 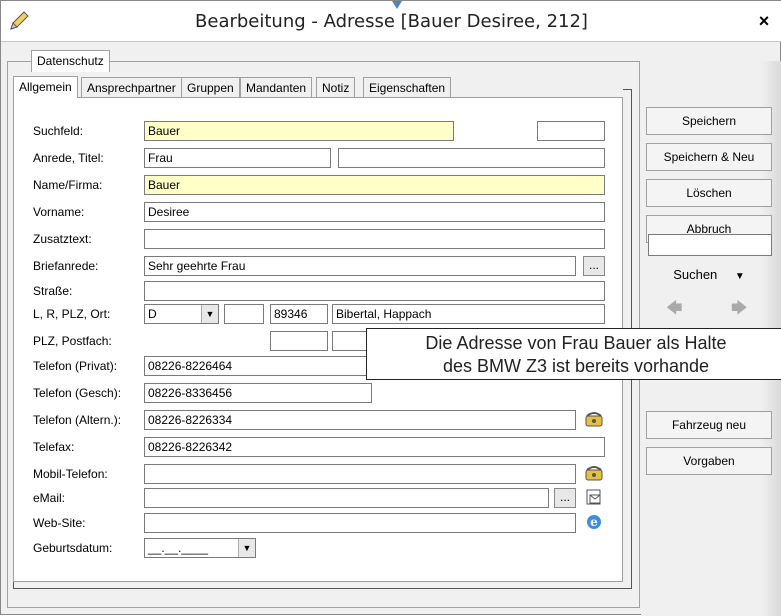 What do you see at coordinates (62, 239) in the screenshot?
I see `label-zusatztext: Zusatztext:` at bounding box center [62, 239].